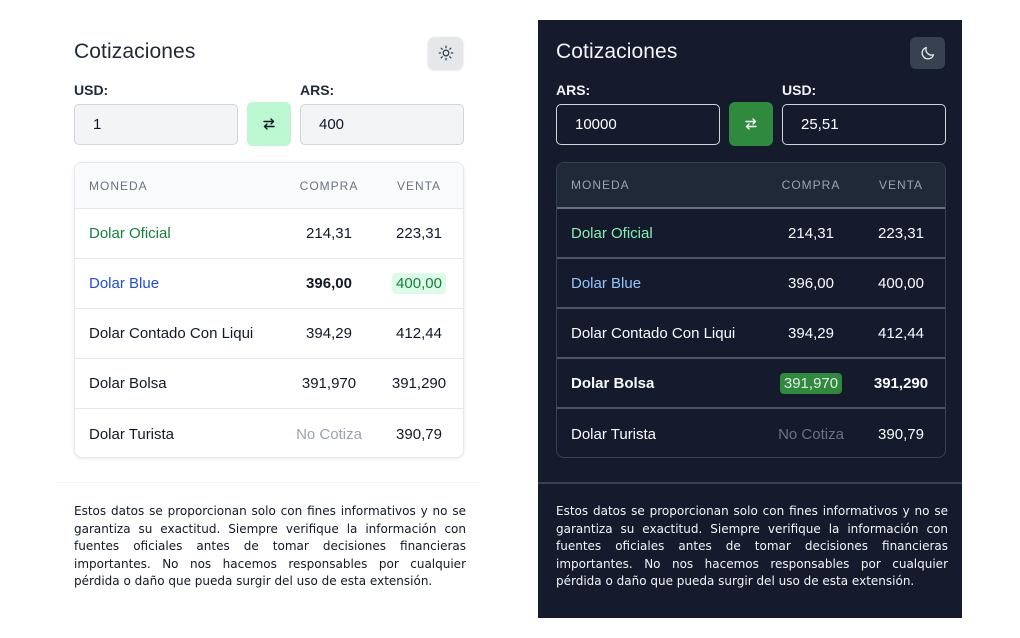 Image resolution: width=1020 pixels, height=638 pixels. Describe the element at coordinates (811, 383) in the screenshot. I see `buy-value-highlighted: 391,970` at that location.